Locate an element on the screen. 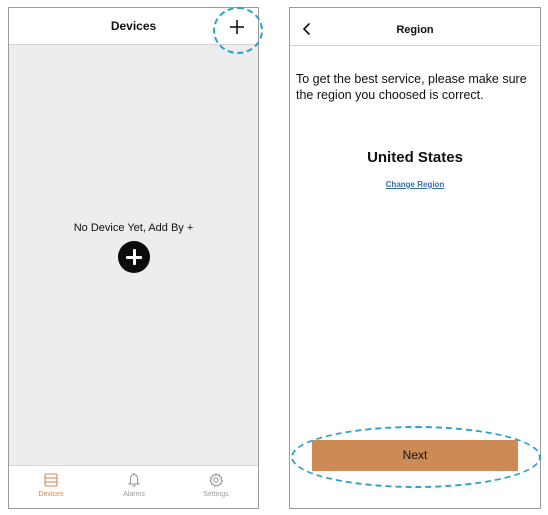 This screenshot has width=548, height=515. tab-settings: Settings is located at coordinates (216, 487).